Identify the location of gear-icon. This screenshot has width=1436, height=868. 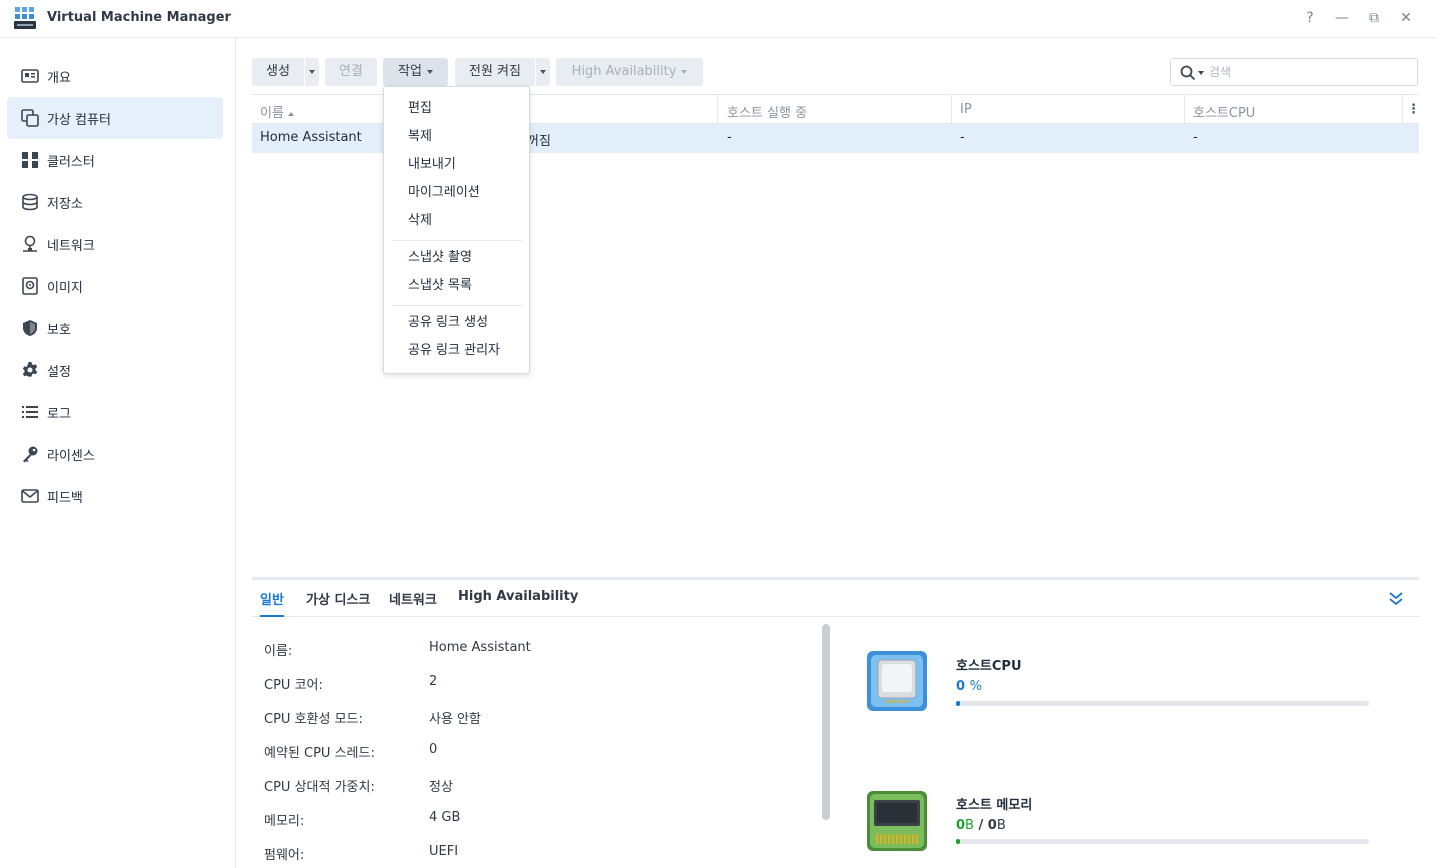
(30, 369).